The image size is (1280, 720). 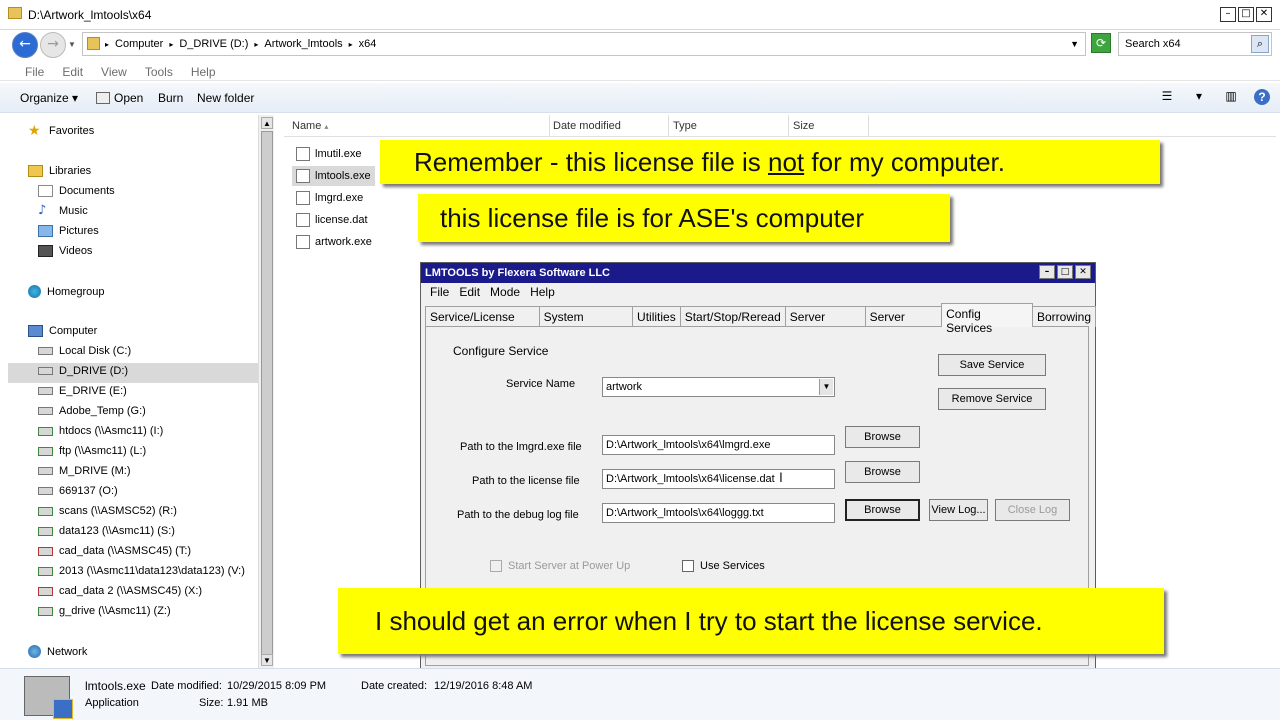 I want to click on open-button: Open, so click(x=119, y=98).